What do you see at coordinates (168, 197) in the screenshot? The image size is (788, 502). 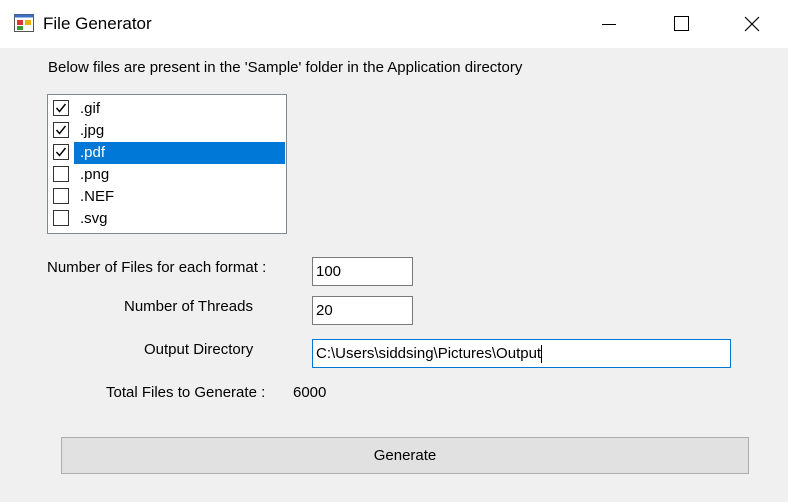 I see `format-item: .NEF` at bounding box center [168, 197].